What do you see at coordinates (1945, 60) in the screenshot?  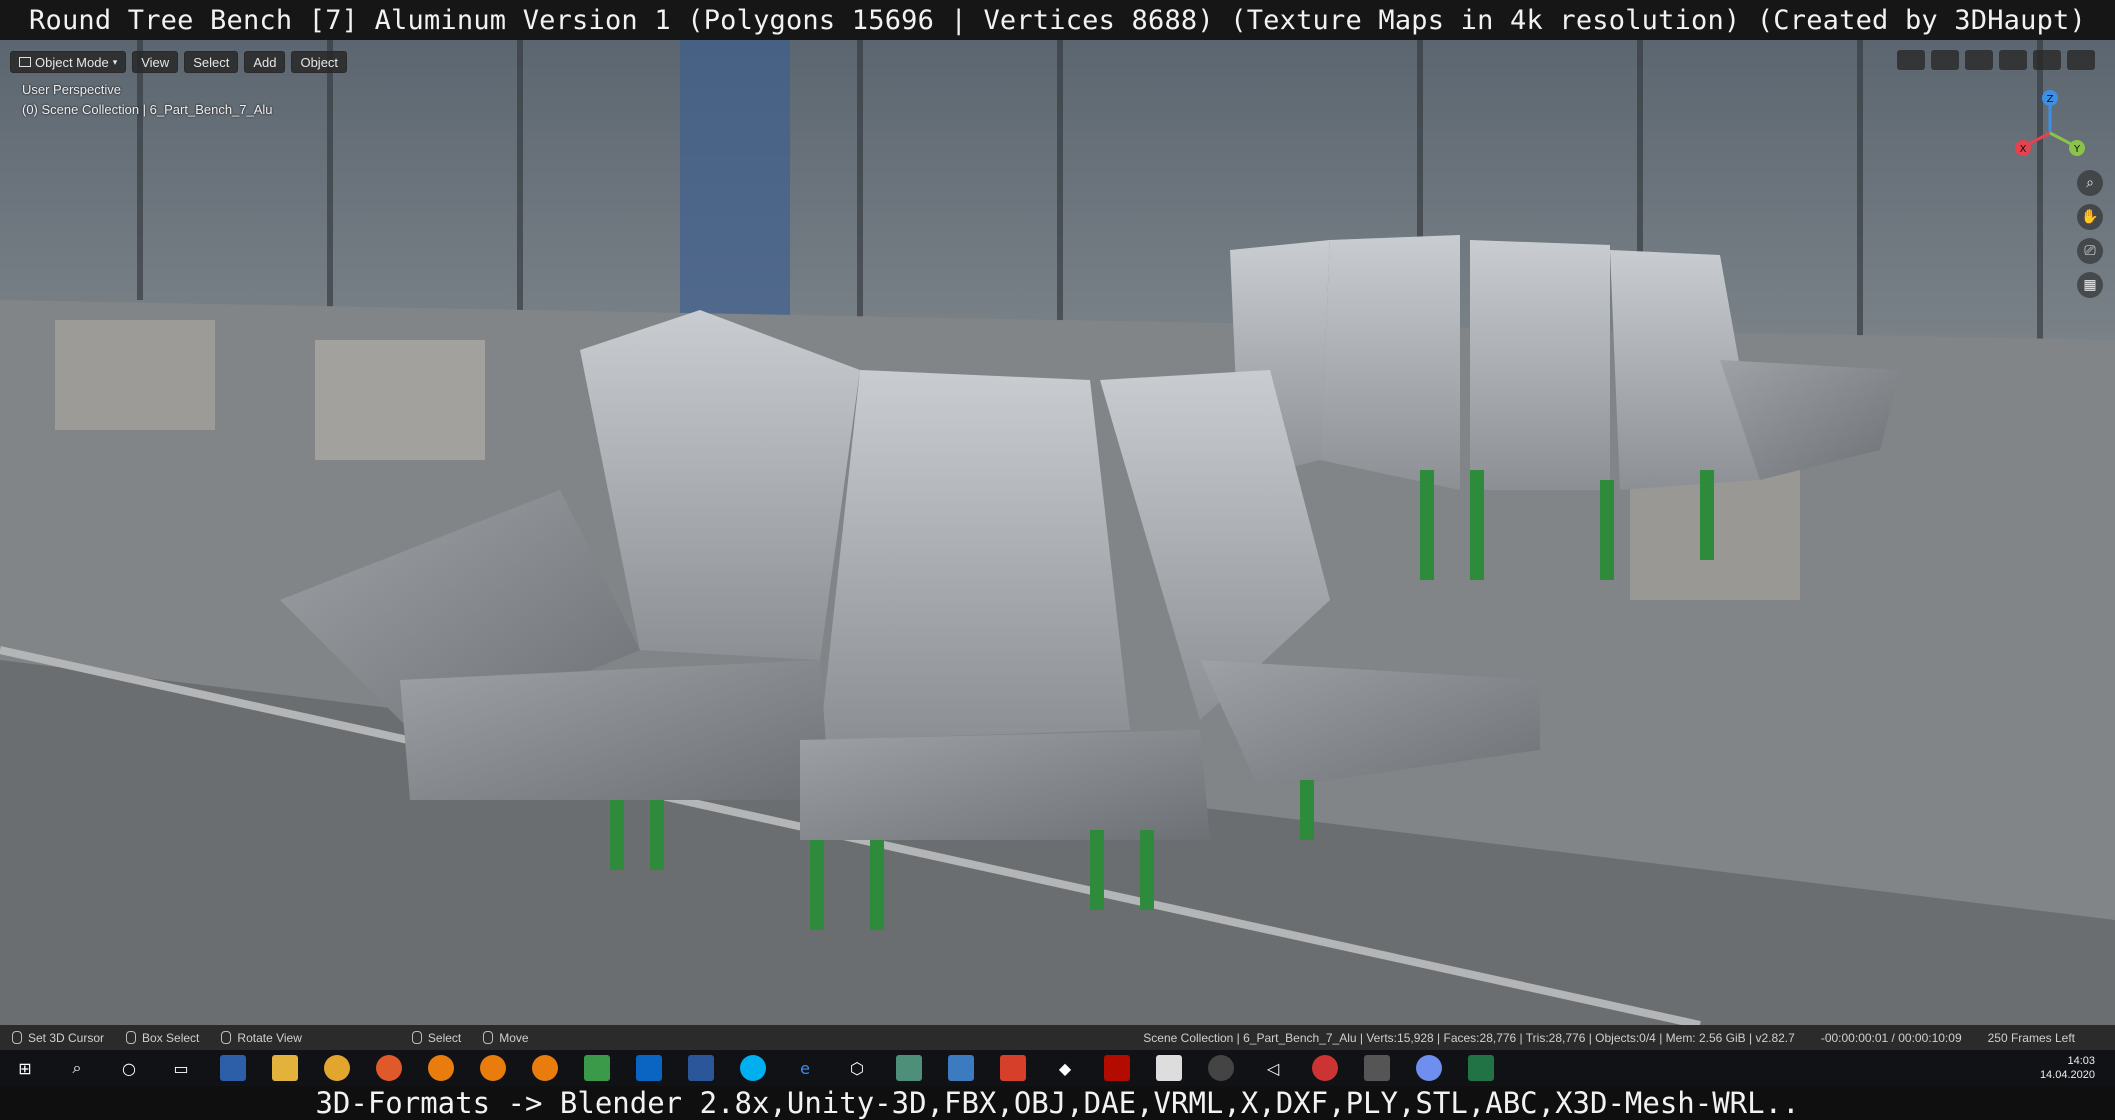 I see `gizmo-toggle-icon` at bounding box center [1945, 60].